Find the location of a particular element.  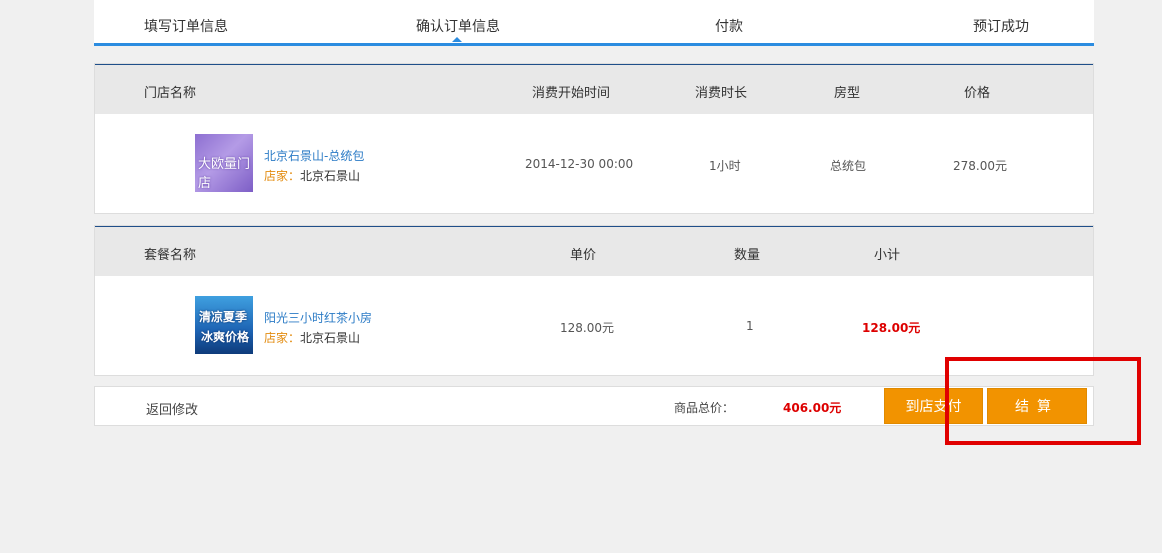

price-value: 278.00元 is located at coordinates (980, 166).